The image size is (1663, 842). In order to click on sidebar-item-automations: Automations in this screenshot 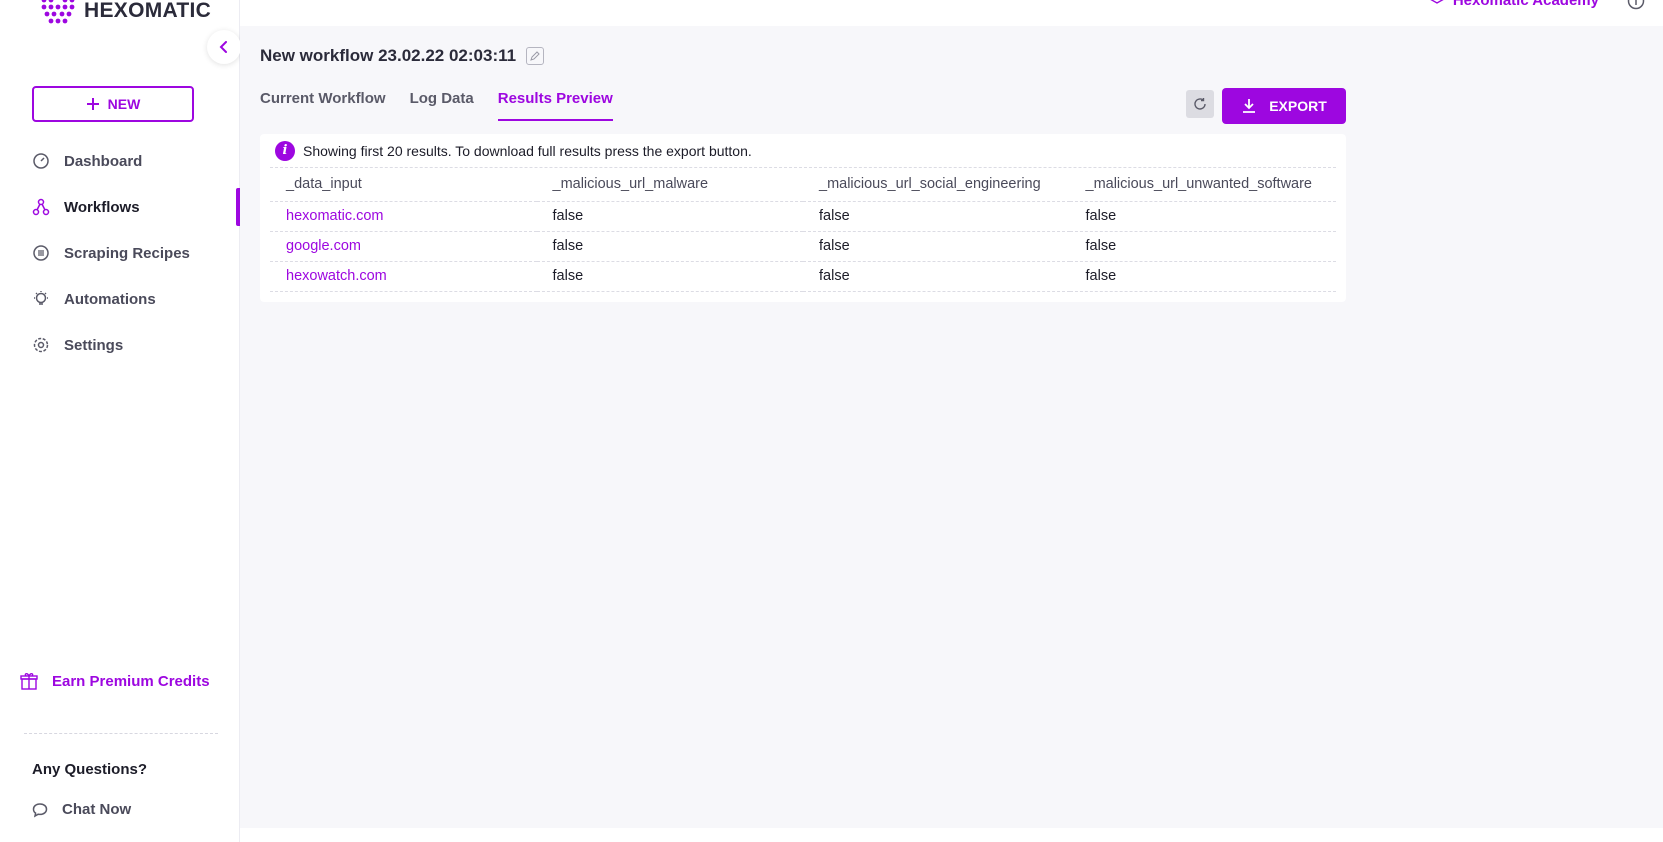, I will do `click(120, 299)`.